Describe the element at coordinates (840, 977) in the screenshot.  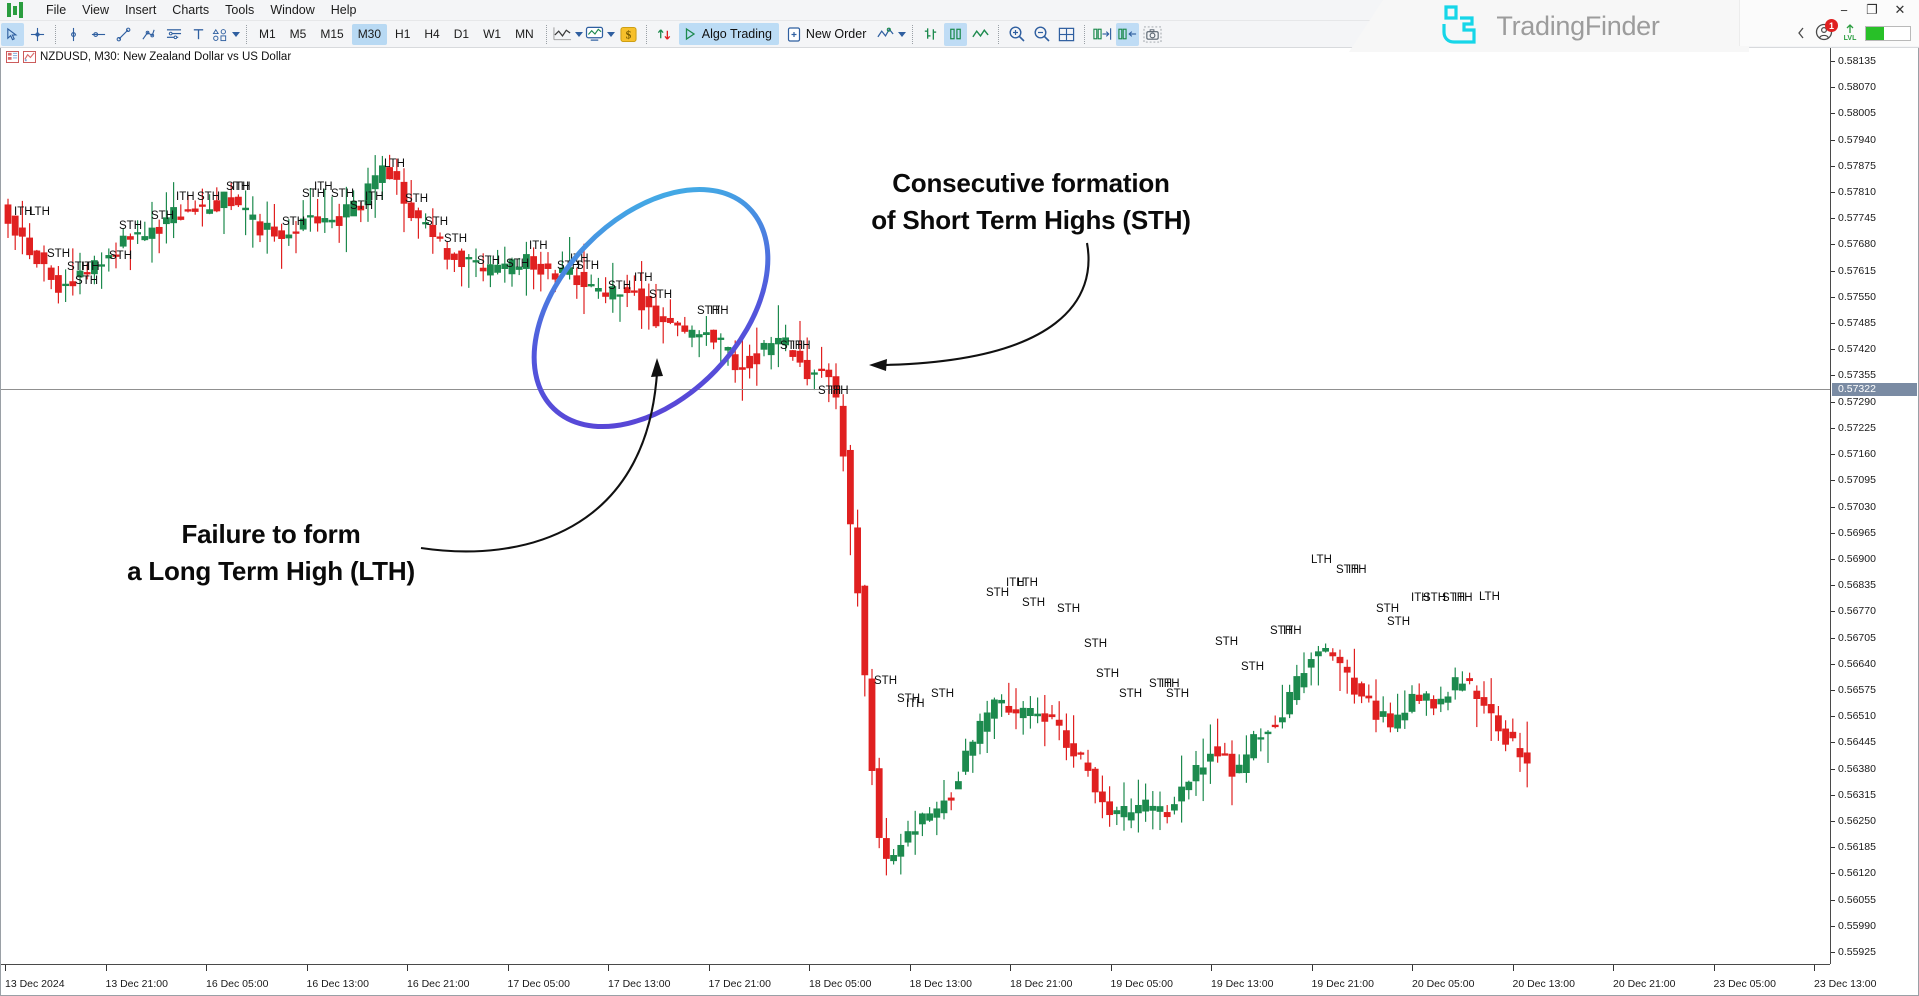
I see `time-tick-label: 18 Dec 05:00` at that location.